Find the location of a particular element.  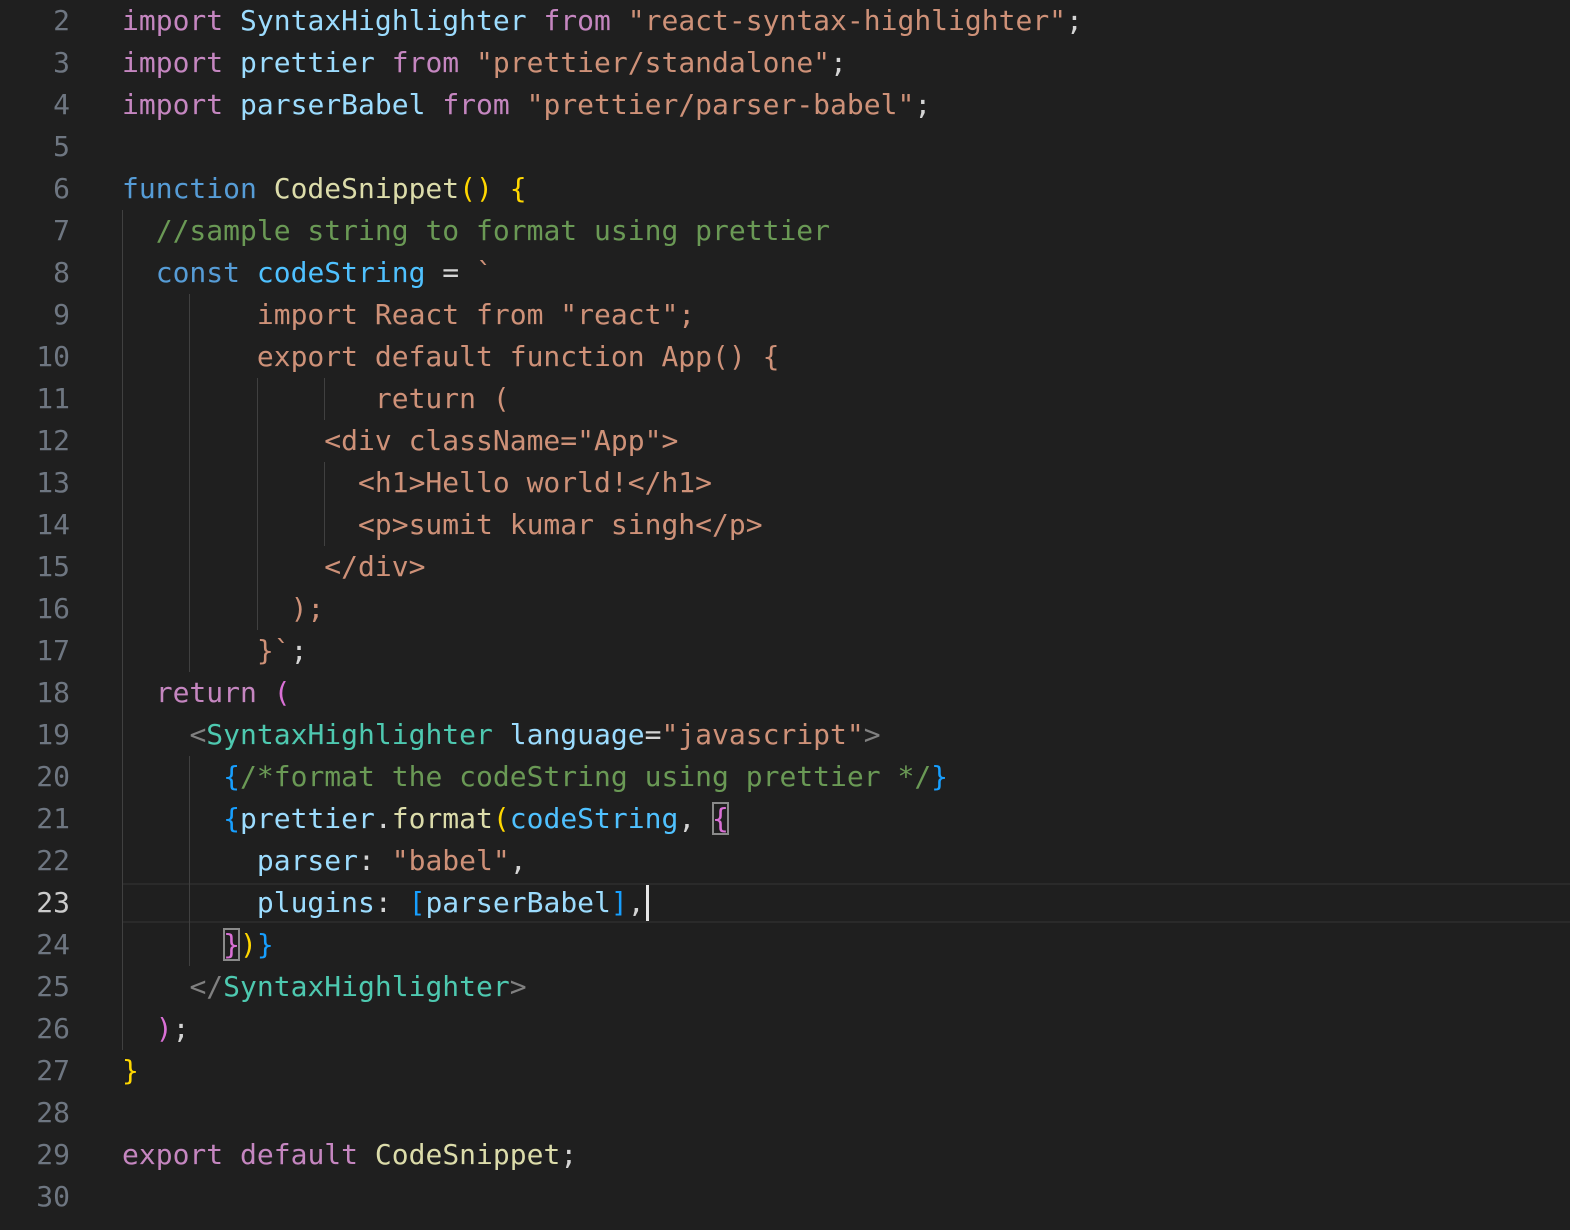

code-text: const codeString = ` is located at coordinates (307, 273).